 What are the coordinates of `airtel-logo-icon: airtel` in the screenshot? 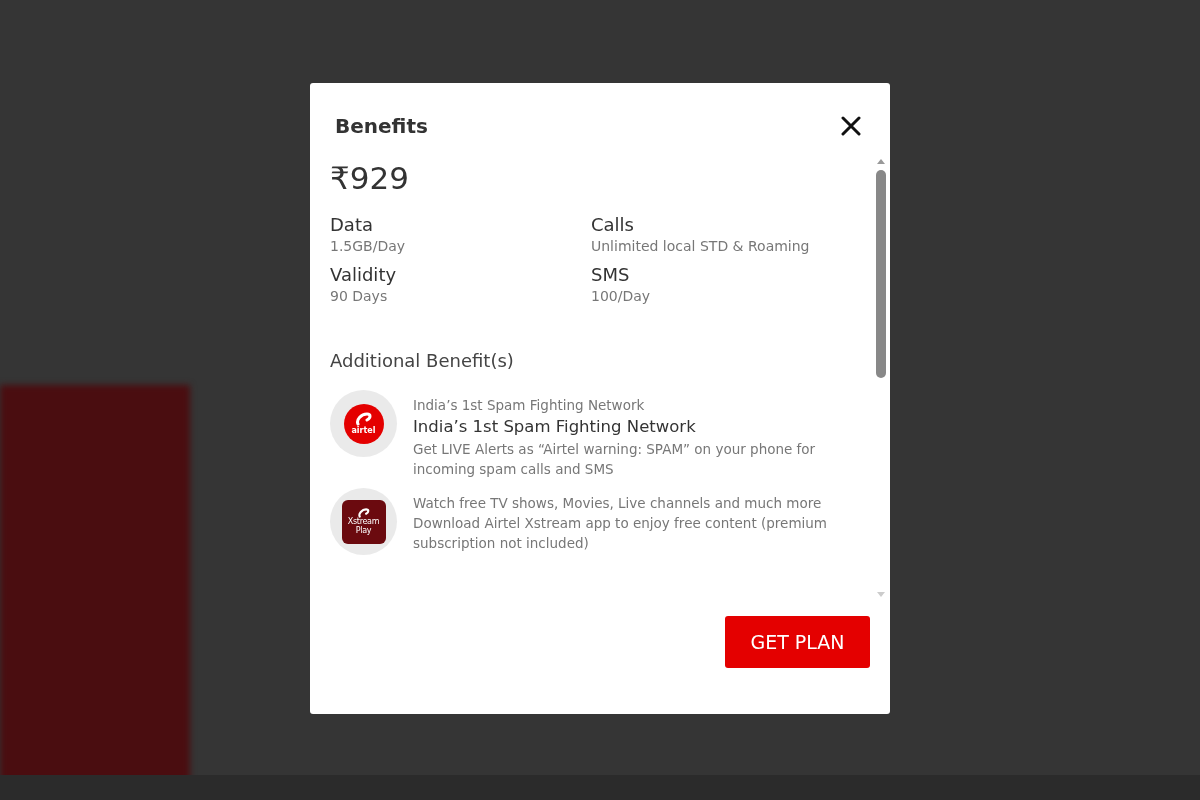 It's located at (363, 423).